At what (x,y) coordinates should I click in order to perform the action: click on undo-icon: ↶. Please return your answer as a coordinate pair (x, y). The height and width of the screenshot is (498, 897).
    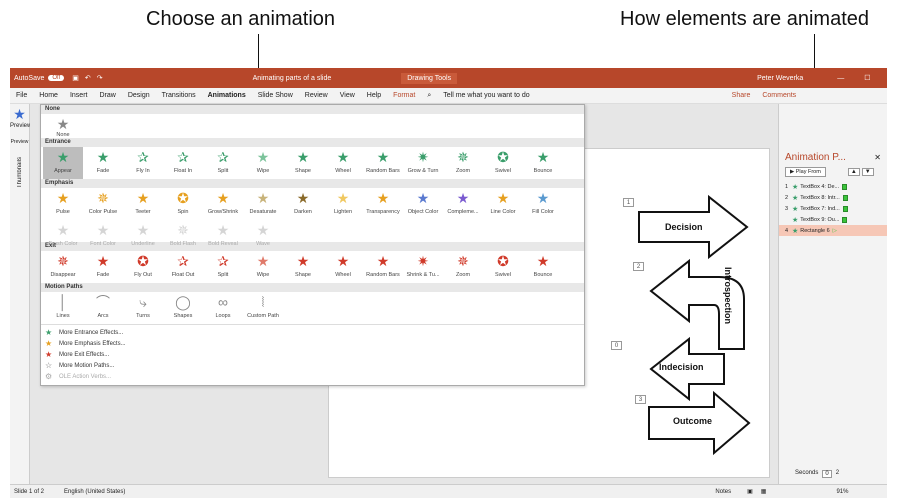
    Looking at the image, I should click on (88, 78).